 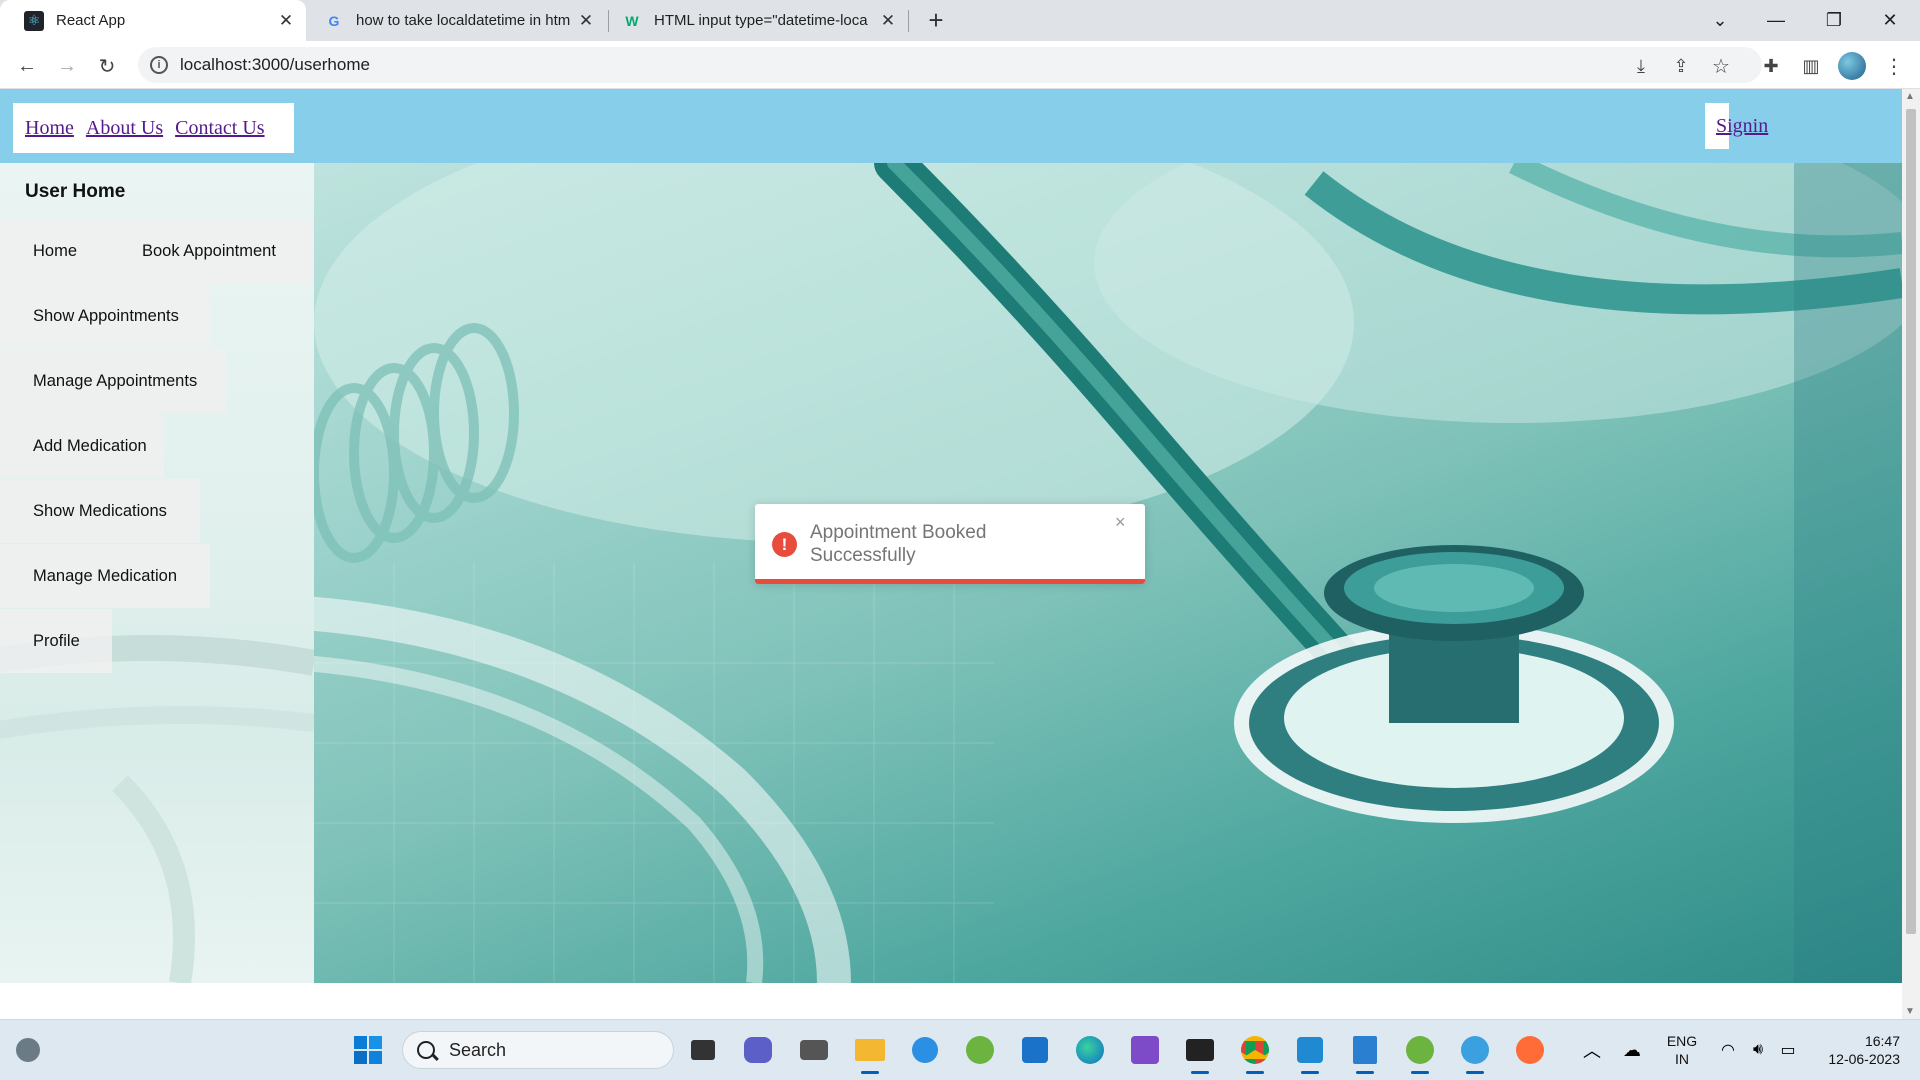 I want to click on scroll-down-arrow-icon: ▼, so click(x=1910, y=1011).